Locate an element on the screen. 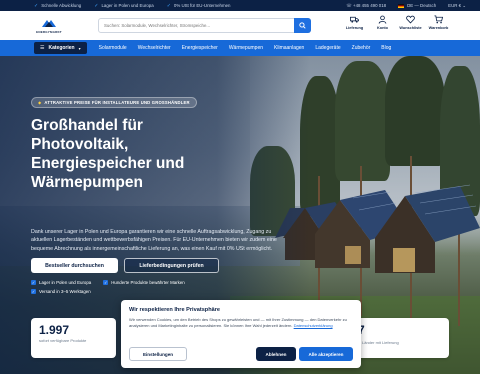 This screenshot has height=374, width=480. delivery-terms-button: Lieferbedingungen prüfen is located at coordinates (171, 265).